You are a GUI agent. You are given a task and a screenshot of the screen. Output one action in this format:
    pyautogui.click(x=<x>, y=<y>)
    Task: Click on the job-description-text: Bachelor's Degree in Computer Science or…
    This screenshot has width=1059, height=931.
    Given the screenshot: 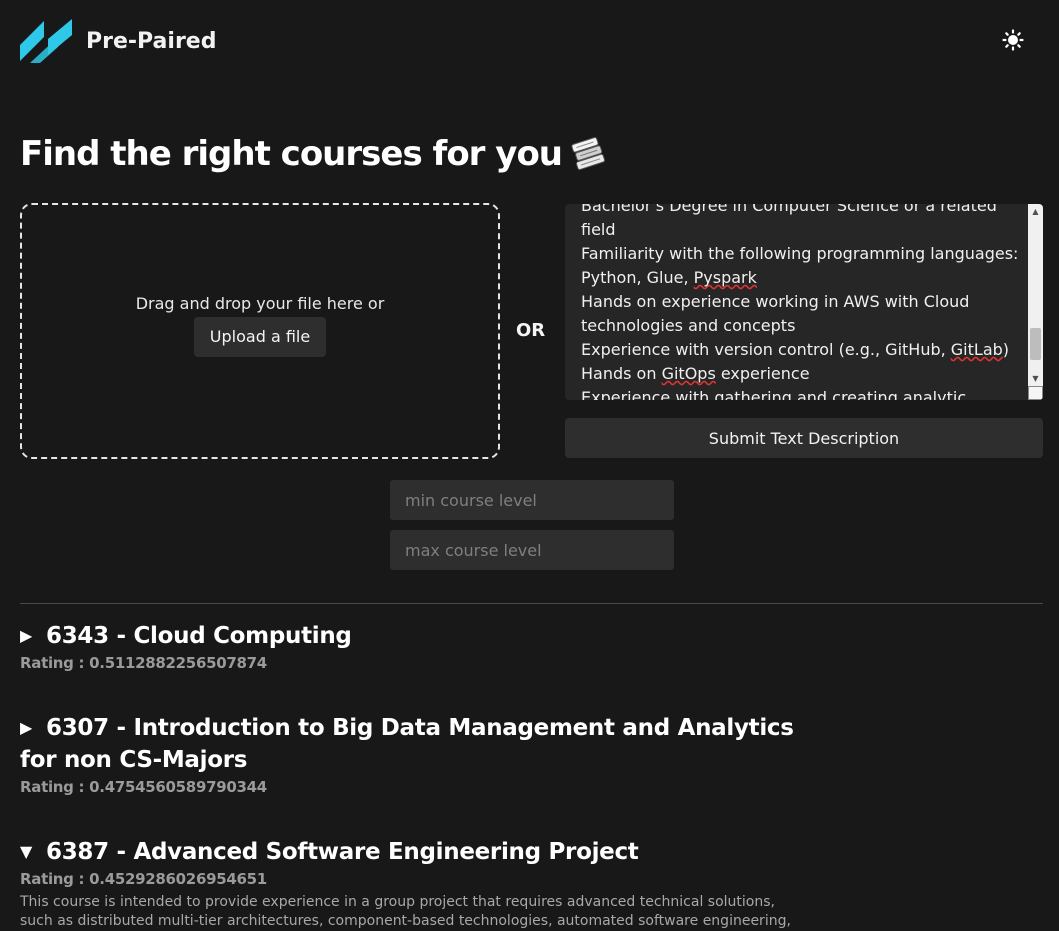 What is the action you would take?
    pyautogui.click(x=802, y=302)
    